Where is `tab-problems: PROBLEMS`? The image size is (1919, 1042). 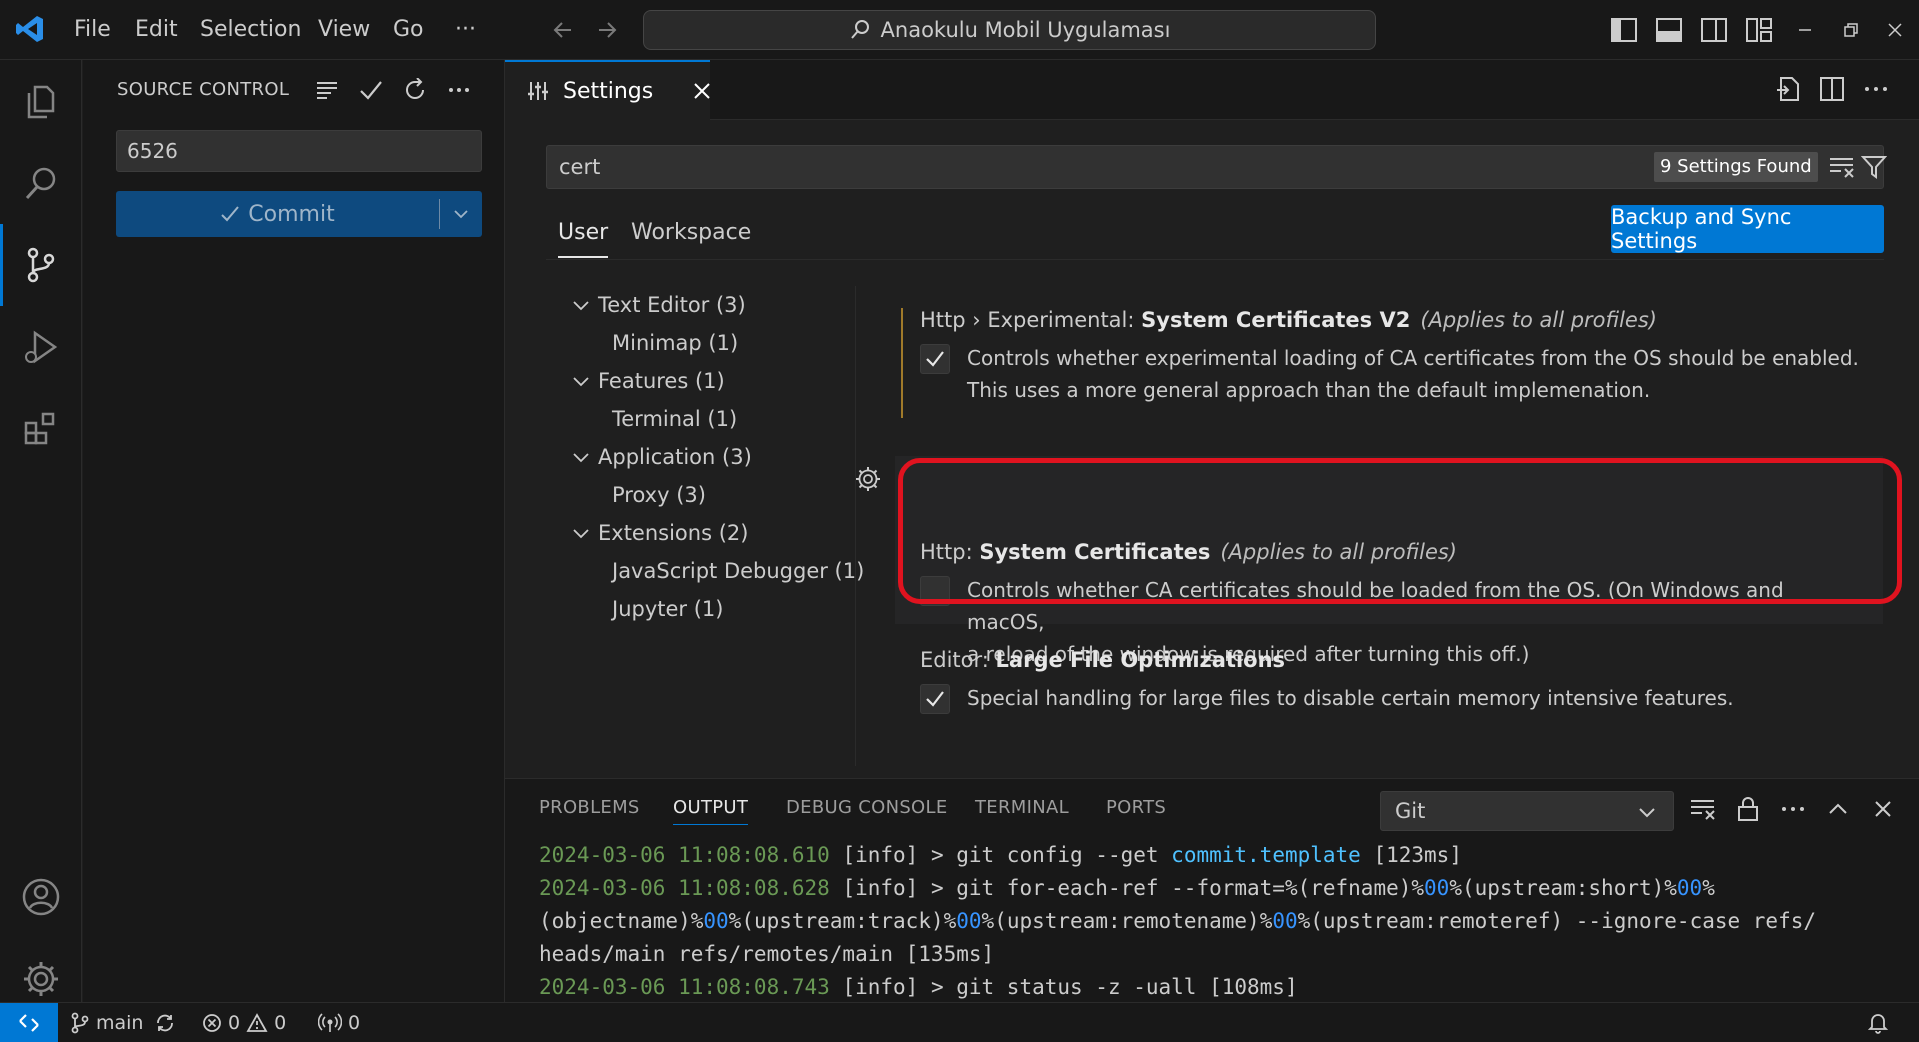 tab-problems: PROBLEMS is located at coordinates (589, 808).